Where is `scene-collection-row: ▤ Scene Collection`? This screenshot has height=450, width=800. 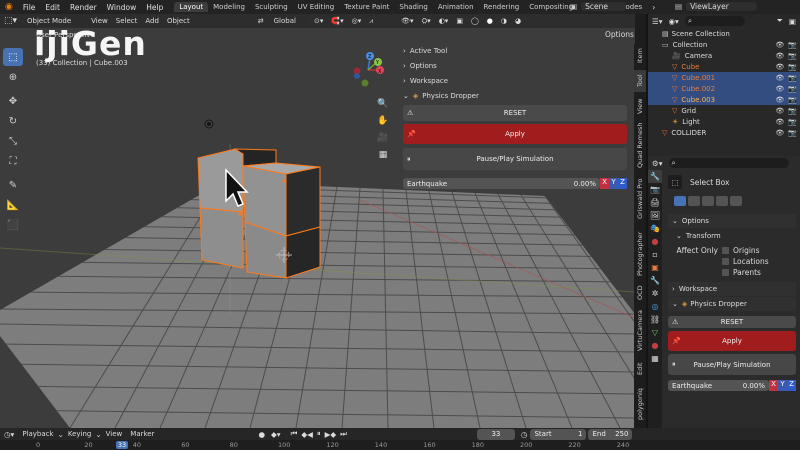 scene-collection-row: ▤ Scene Collection is located at coordinates (724, 33).